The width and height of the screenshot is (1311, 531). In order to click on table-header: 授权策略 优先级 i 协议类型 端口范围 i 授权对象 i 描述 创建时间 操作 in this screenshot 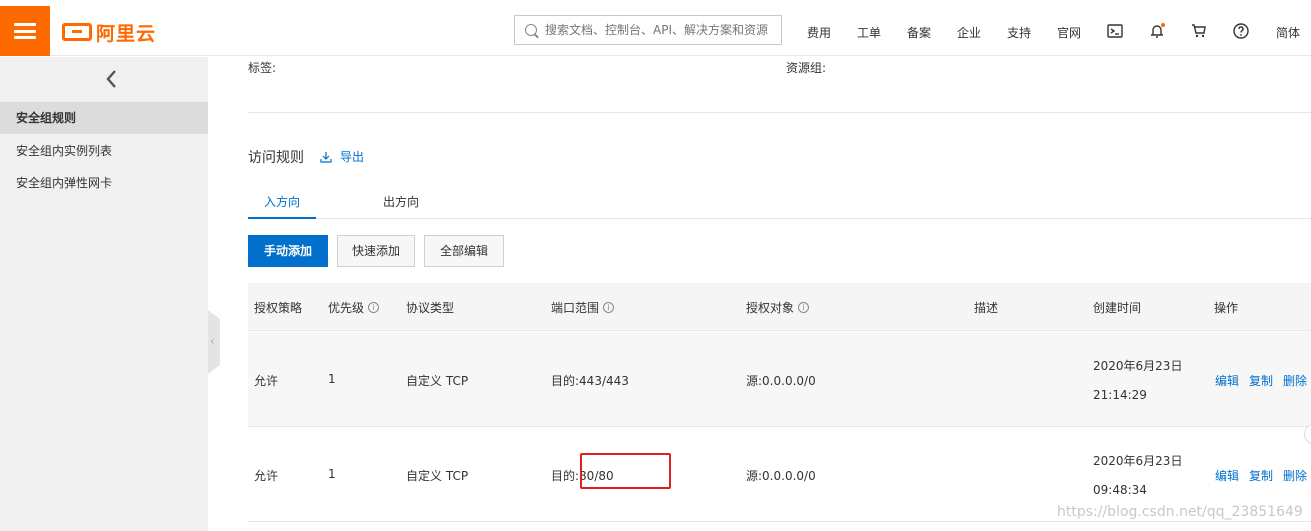, I will do `click(779, 307)`.